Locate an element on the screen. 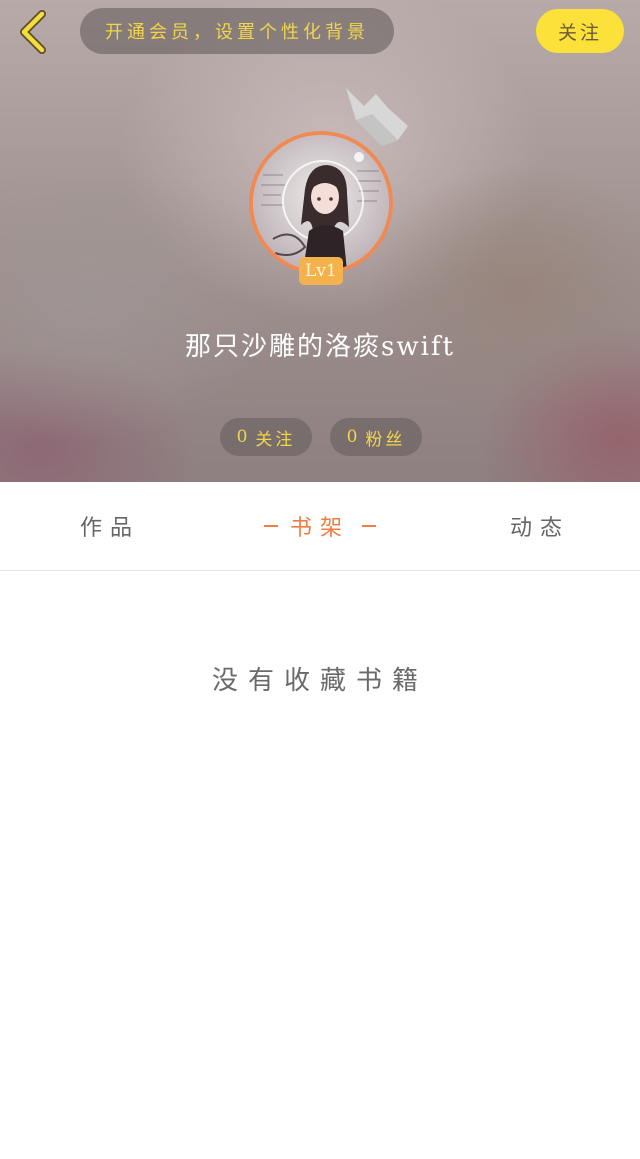 The image size is (640, 1159). level-badge: Lv1 is located at coordinates (321, 271).